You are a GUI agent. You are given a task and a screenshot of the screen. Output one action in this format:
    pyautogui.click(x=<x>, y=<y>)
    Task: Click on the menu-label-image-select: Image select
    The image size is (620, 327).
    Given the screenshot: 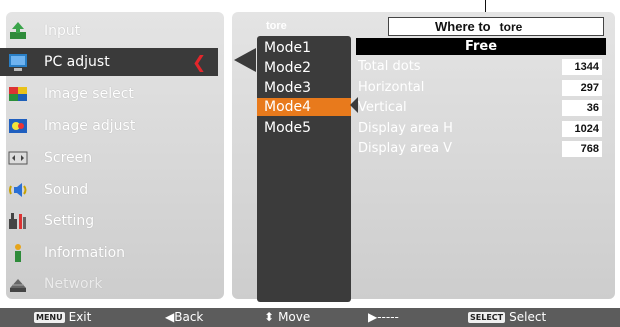 What is the action you would take?
    pyautogui.click(x=89, y=94)
    